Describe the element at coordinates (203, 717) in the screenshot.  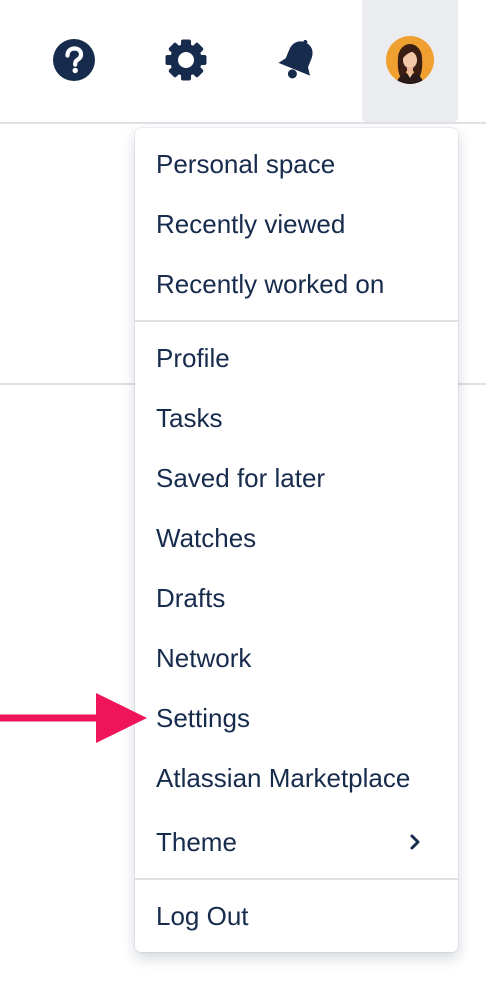
I see `menu-item-label: Settings` at that location.